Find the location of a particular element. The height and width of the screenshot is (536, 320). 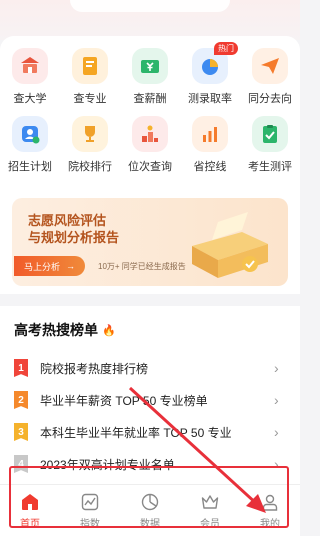

list-item: 2 毕业半年薪资 TOP 50 专业榜单 › is located at coordinates (150, 400).